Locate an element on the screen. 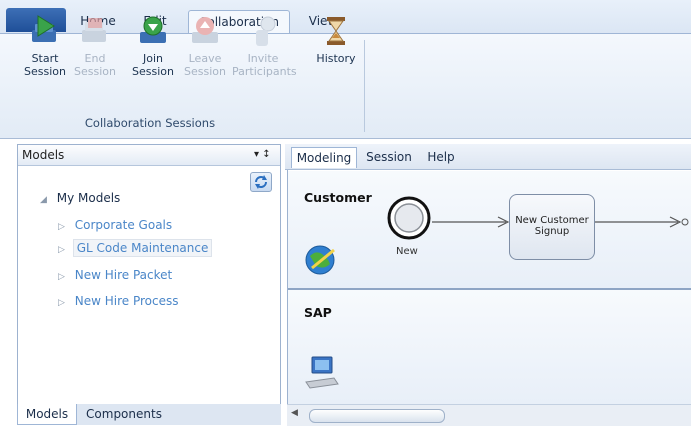  tab-help: Help is located at coordinates (441, 157).